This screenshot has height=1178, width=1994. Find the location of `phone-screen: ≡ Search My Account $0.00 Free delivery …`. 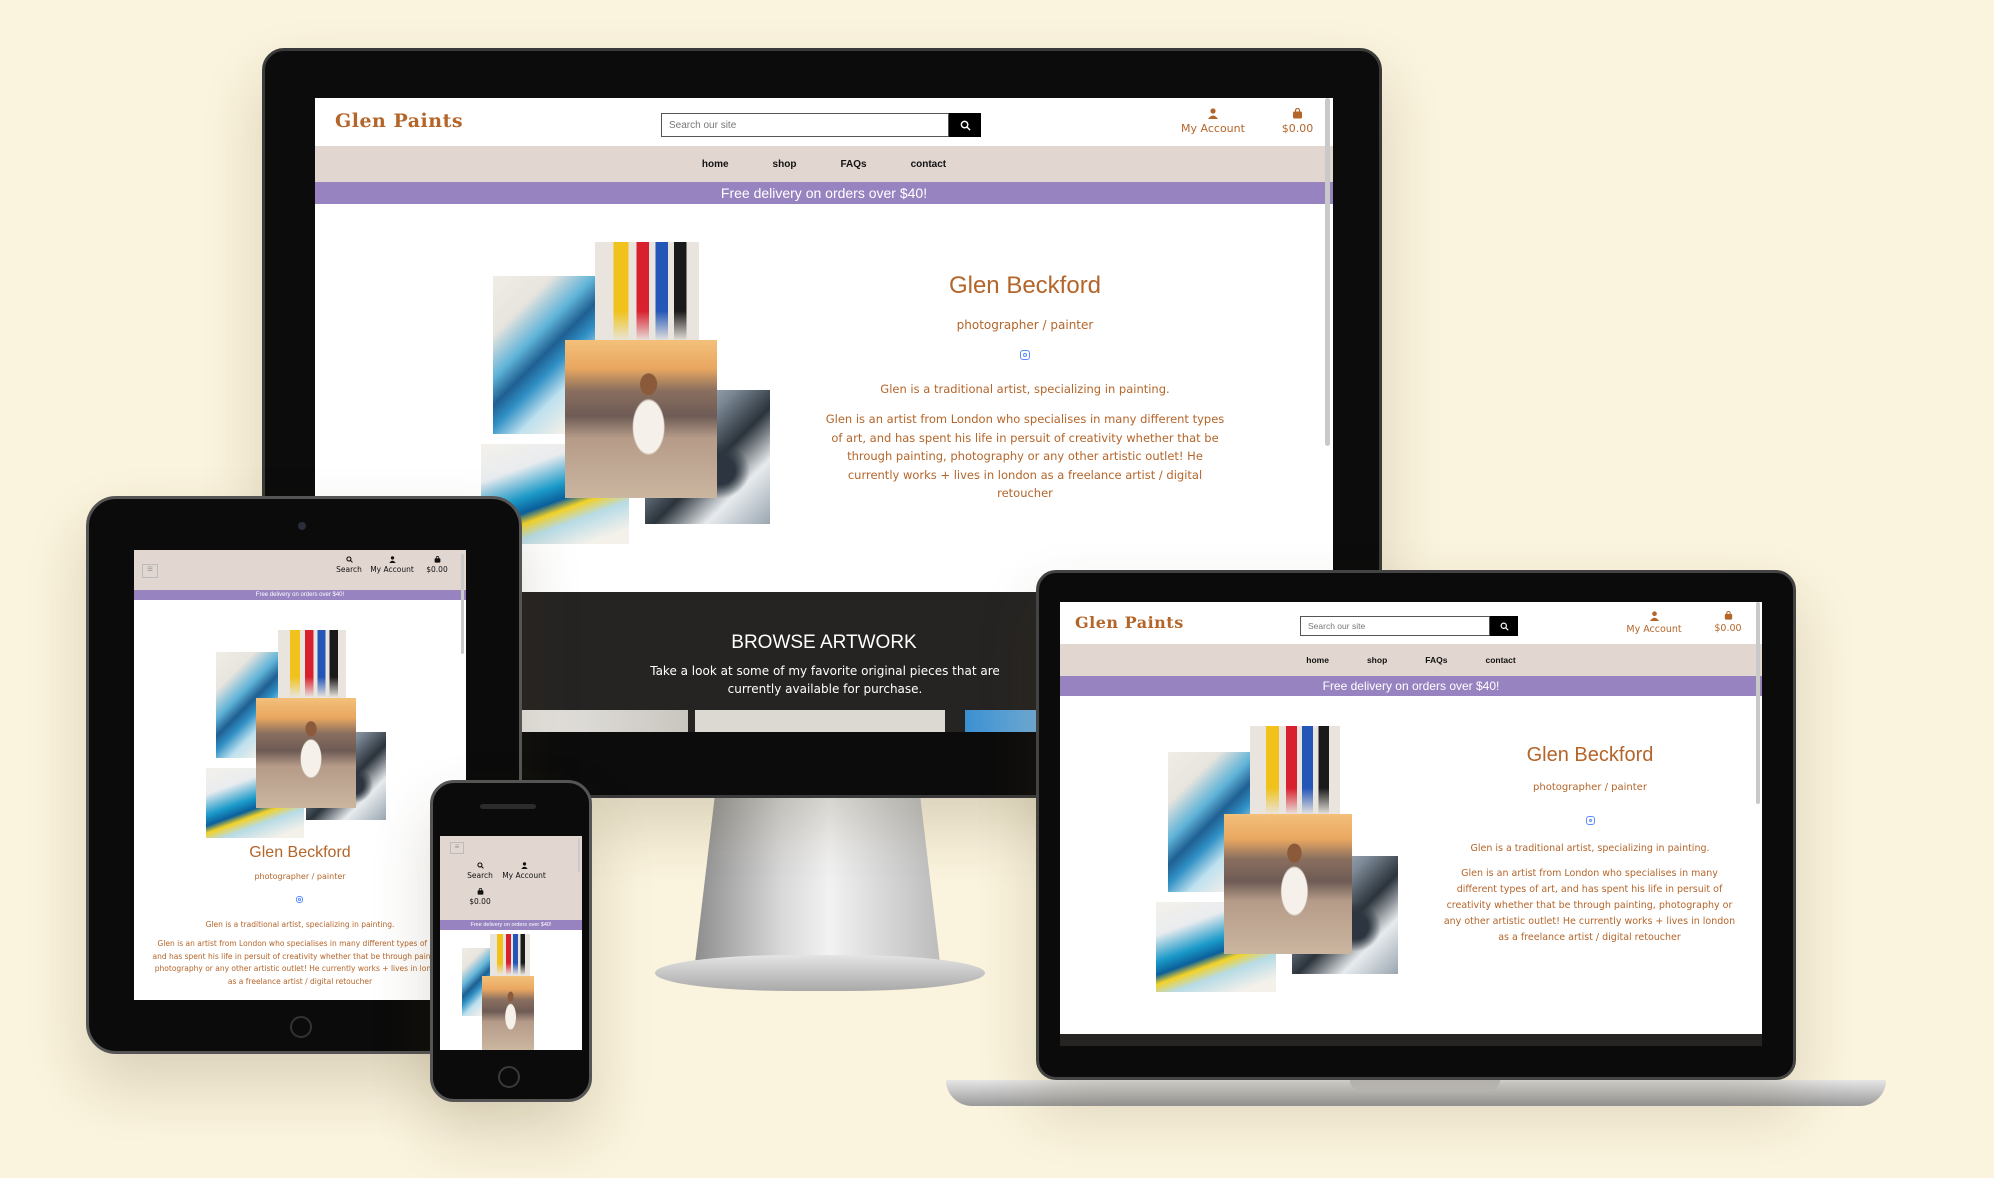

phone-screen: ≡ Search My Account $0.00 Free delivery … is located at coordinates (511, 943).